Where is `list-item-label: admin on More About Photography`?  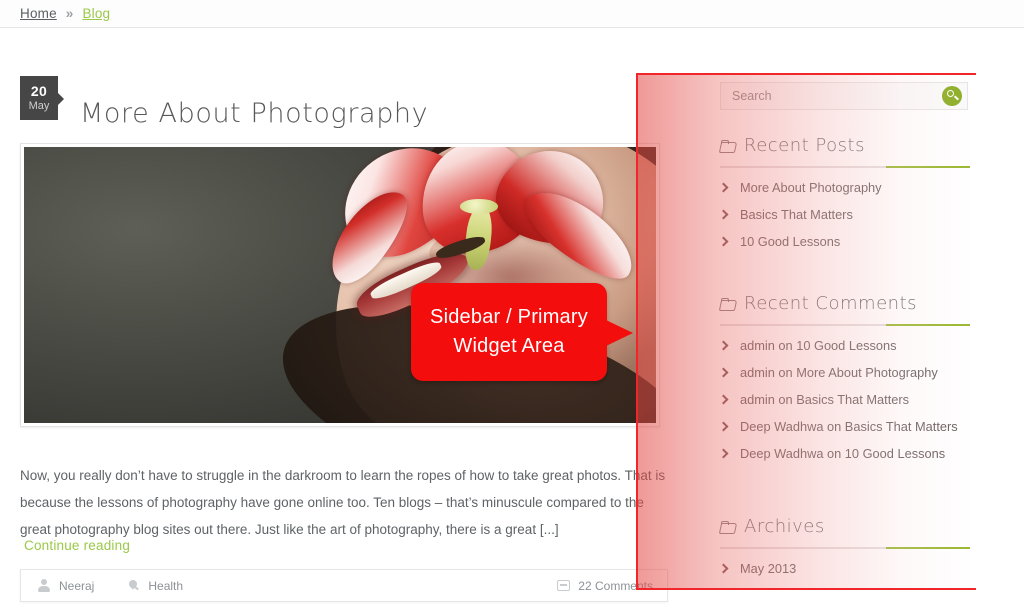
list-item-label: admin on More About Photography is located at coordinates (839, 372).